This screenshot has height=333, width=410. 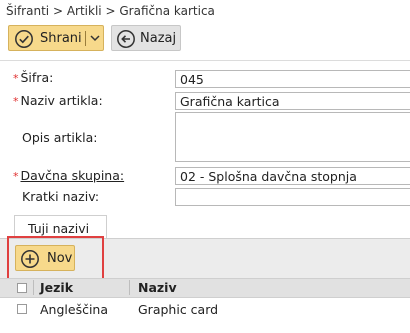 What do you see at coordinates (24, 40) in the screenshot?
I see `check-circle-icon` at bounding box center [24, 40].